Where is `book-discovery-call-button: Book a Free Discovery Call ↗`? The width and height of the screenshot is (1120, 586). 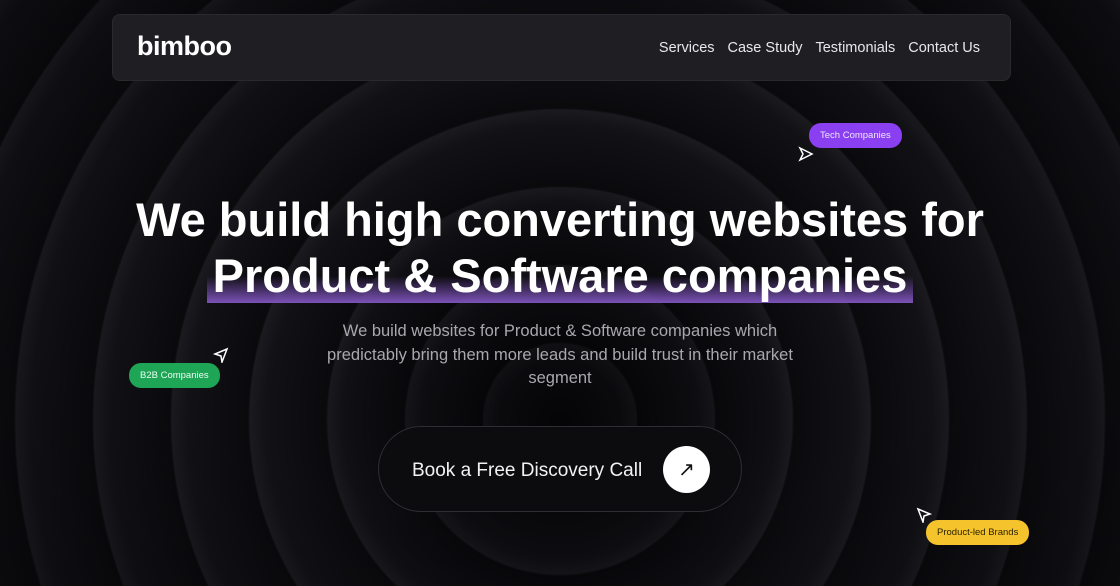 book-discovery-call-button: Book a Free Discovery Call ↗ is located at coordinates (560, 469).